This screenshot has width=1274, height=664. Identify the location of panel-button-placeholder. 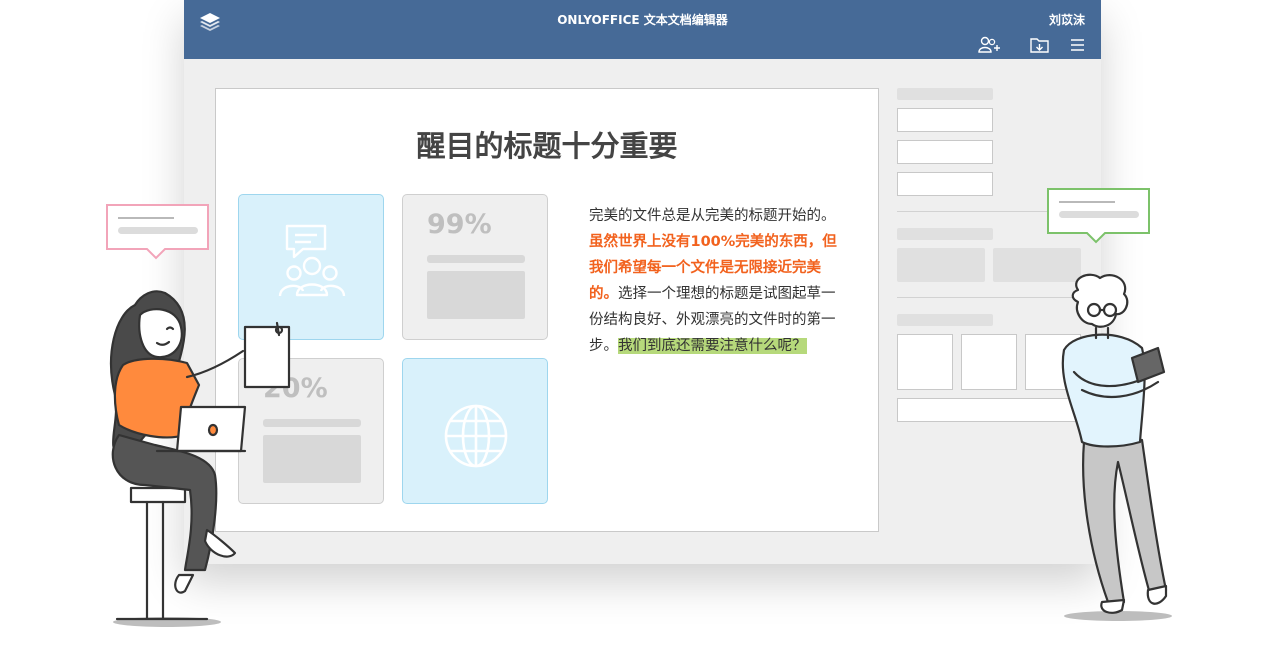
(941, 265).